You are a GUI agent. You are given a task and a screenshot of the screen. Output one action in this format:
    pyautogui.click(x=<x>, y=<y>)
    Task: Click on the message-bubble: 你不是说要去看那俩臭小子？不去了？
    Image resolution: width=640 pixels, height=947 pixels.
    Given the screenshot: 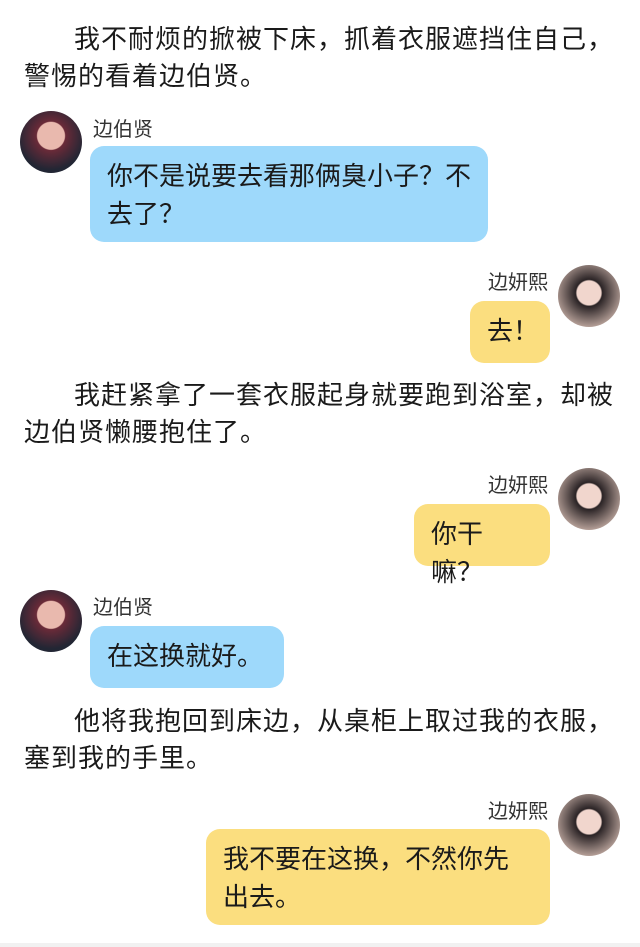 What is the action you would take?
    pyautogui.click(x=289, y=194)
    